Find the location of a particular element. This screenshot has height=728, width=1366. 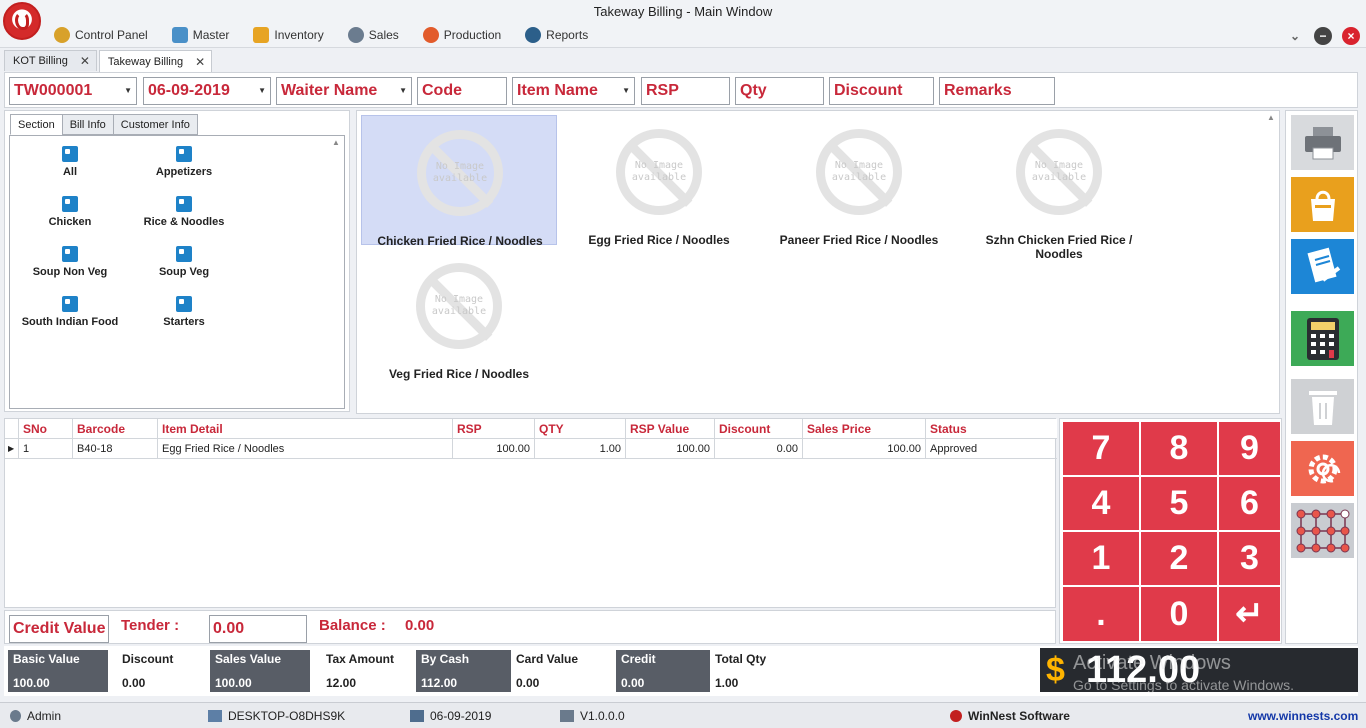

key-5: 5 is located at coordinates (1179, 503).